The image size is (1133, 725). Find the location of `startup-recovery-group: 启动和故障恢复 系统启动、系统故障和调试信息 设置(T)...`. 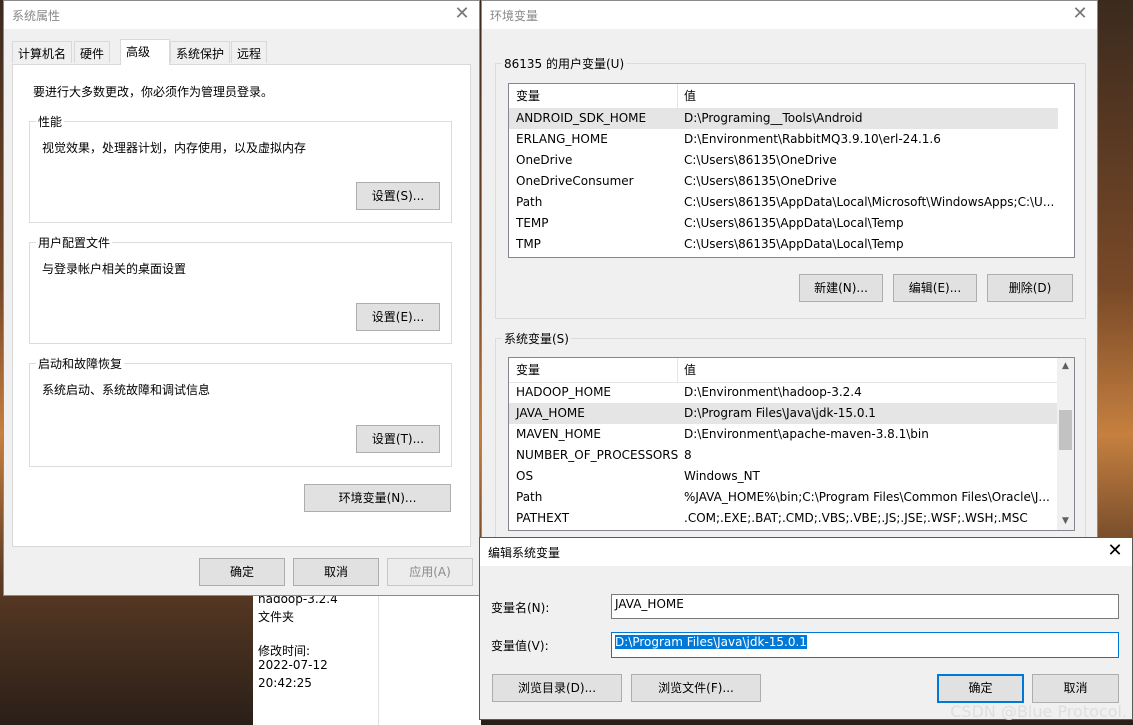

startup-recovery-group: 启动和故障恢复 系统启动、系统故障和调试信息 设置(T)... is located at coordinates (240, 411).